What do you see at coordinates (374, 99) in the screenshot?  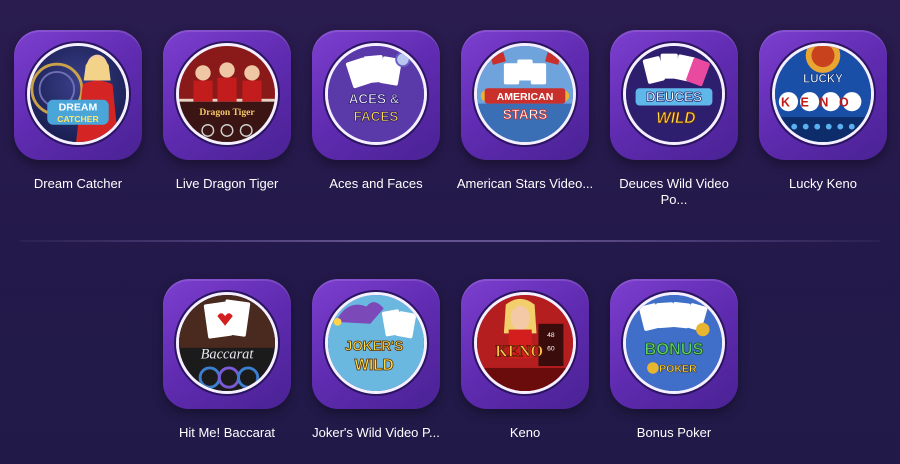 I see `logo-text-line-1: ACES &` at bounding box center [374, 99].